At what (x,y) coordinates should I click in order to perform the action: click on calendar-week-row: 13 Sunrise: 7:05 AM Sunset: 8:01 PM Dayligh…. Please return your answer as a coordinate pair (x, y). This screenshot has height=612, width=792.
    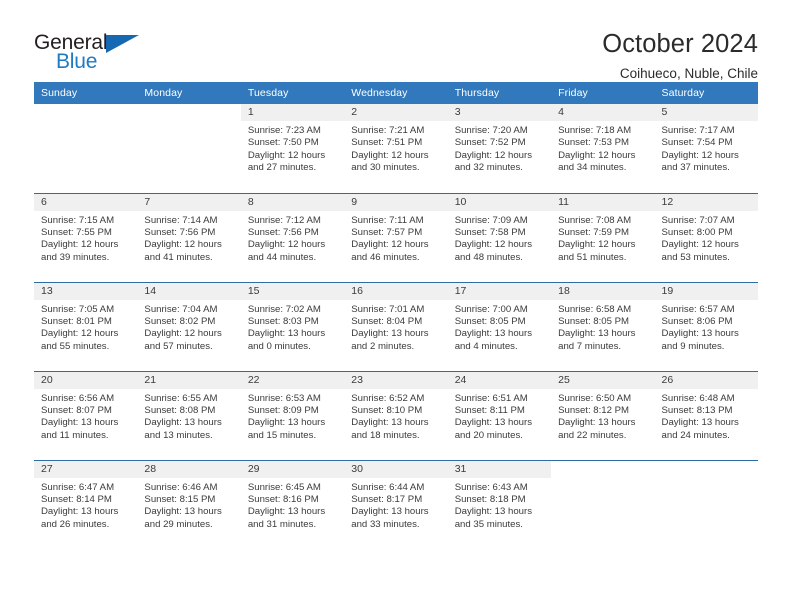
    Looking at the image, I should click on (396, 326).